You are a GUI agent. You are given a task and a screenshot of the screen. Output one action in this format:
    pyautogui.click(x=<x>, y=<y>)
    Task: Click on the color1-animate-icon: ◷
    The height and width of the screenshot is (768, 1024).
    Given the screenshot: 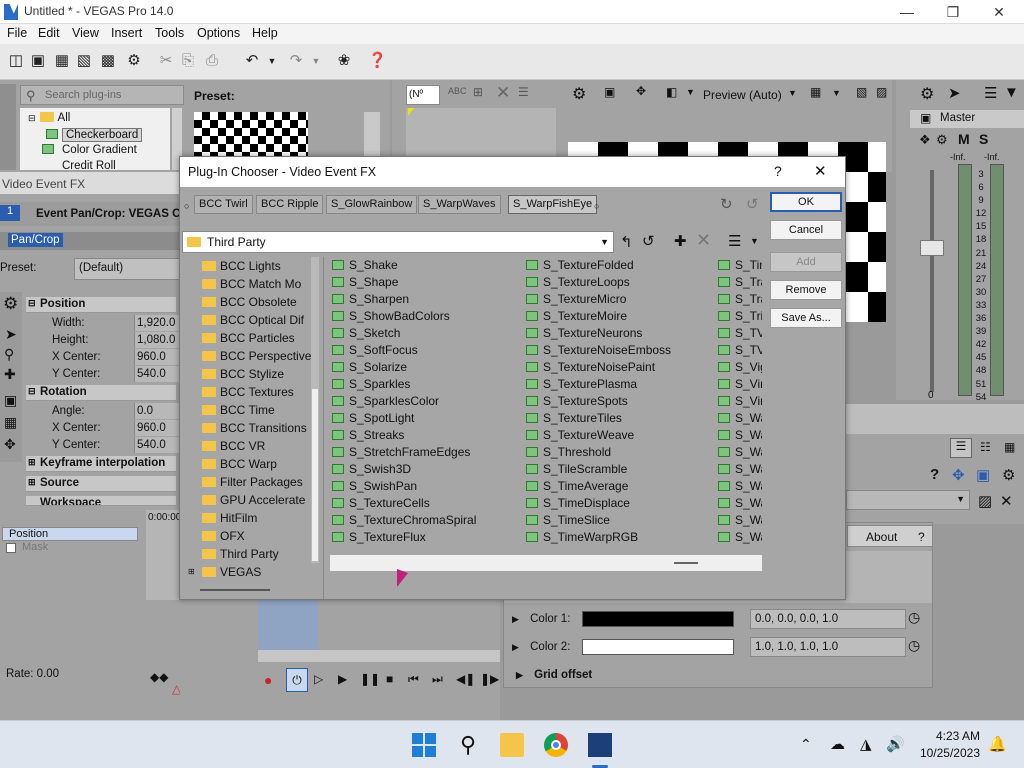 What is the action you would take?
    pyautogui.click(x=914, y=617)
    